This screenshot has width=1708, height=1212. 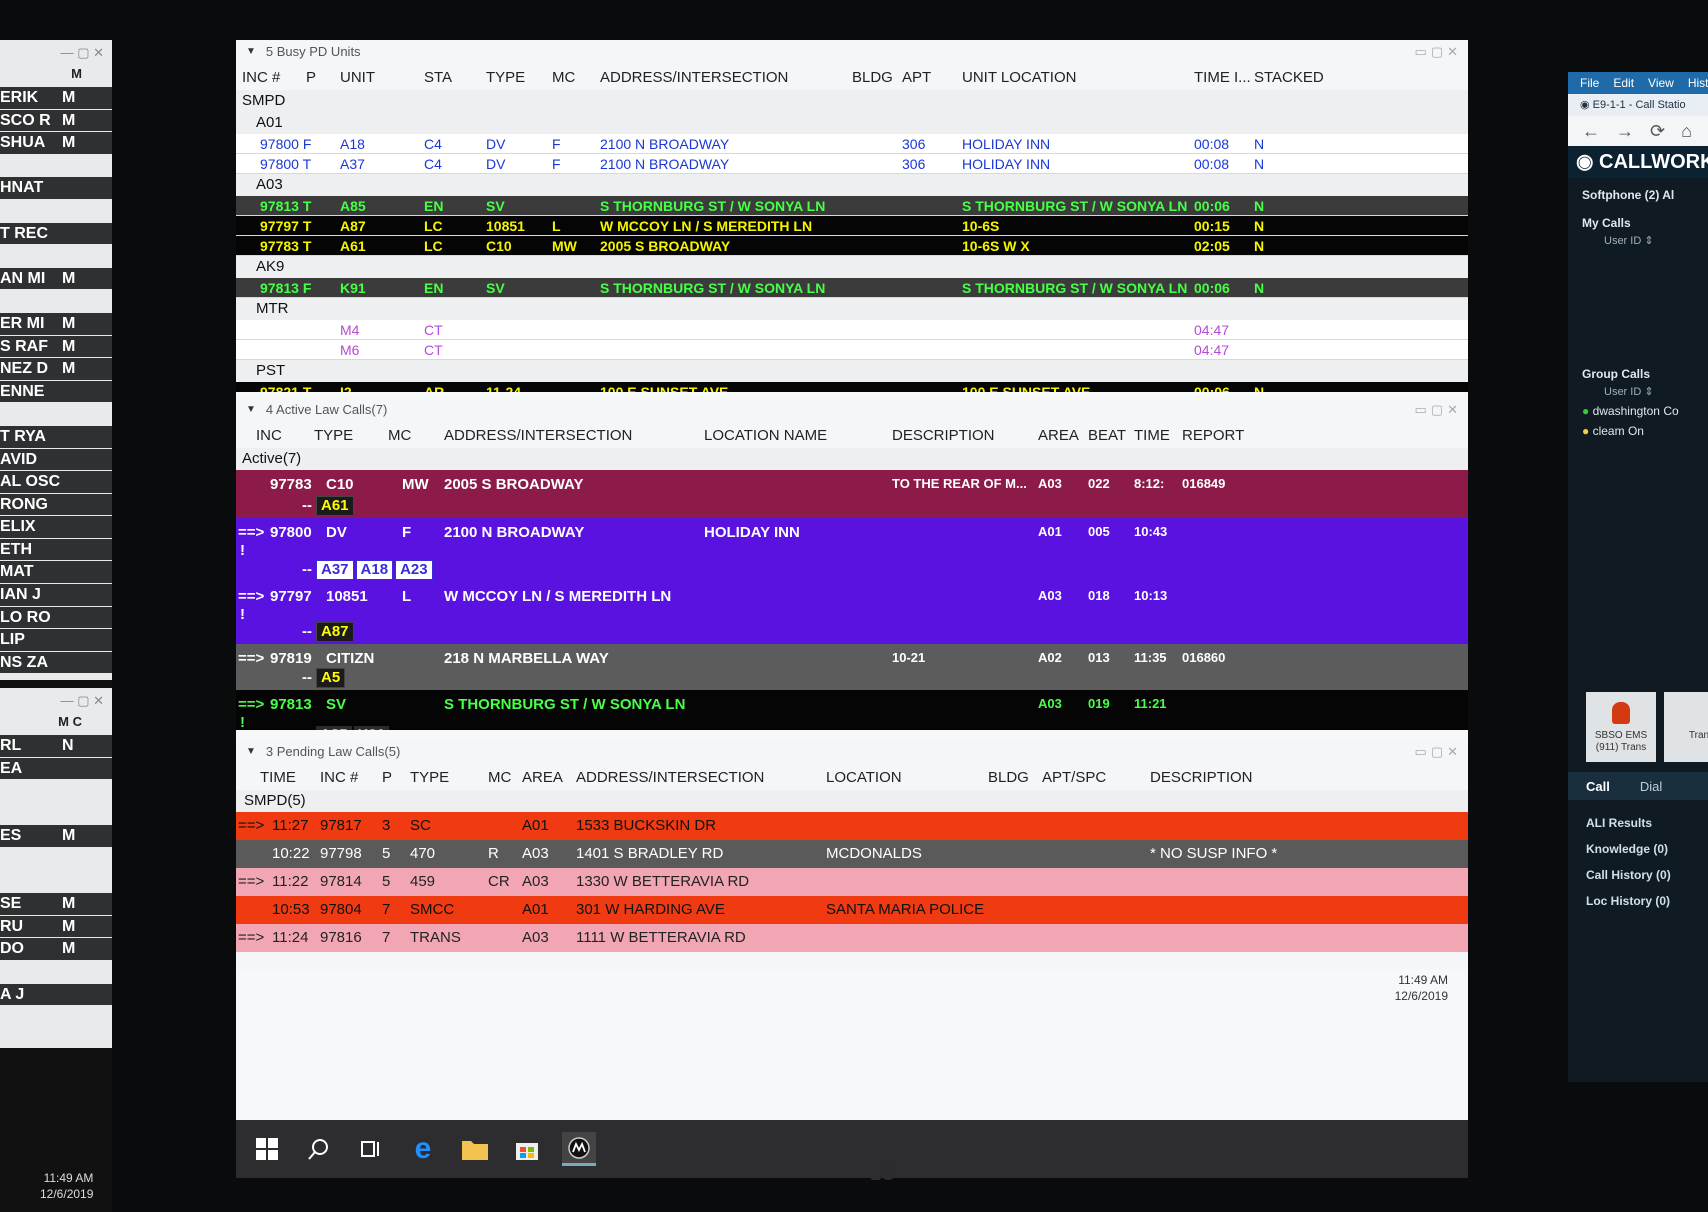 I want to click on user-id-header-2: User ID ⇕, so click(x=1638, y=391).